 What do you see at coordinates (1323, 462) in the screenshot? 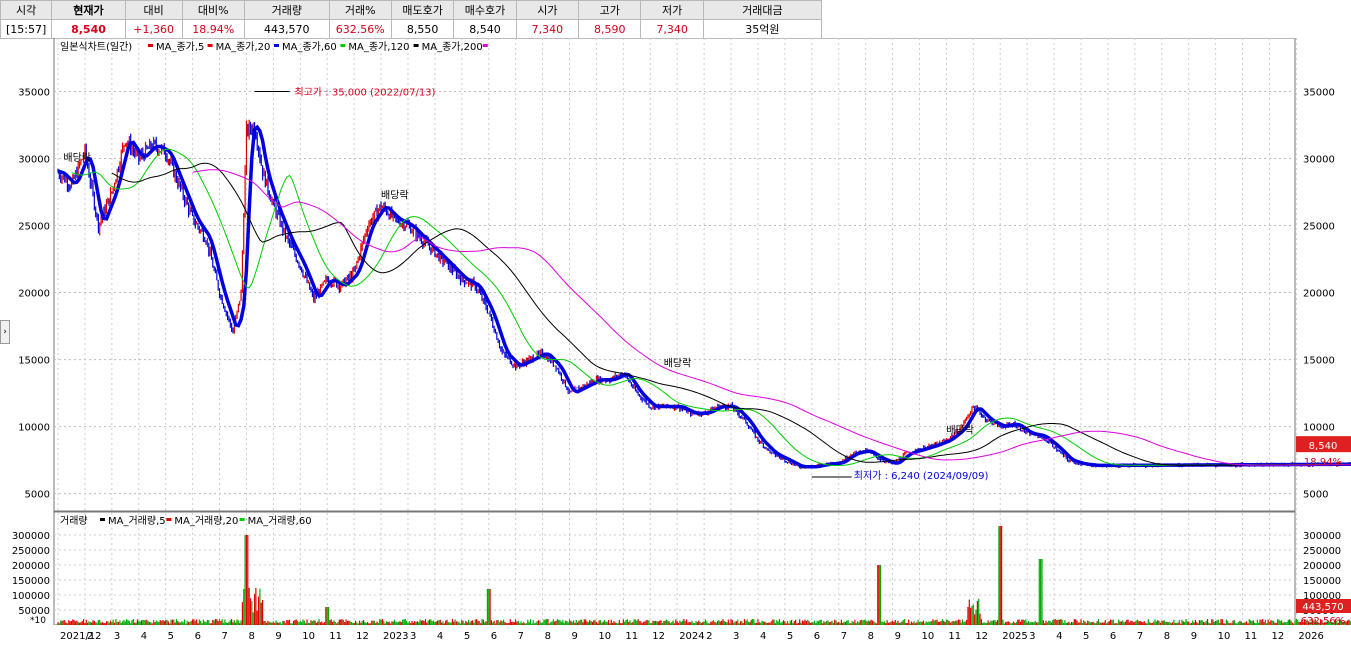
I see `current-change-label: 18.94%` at bounding box center [1323, 462].